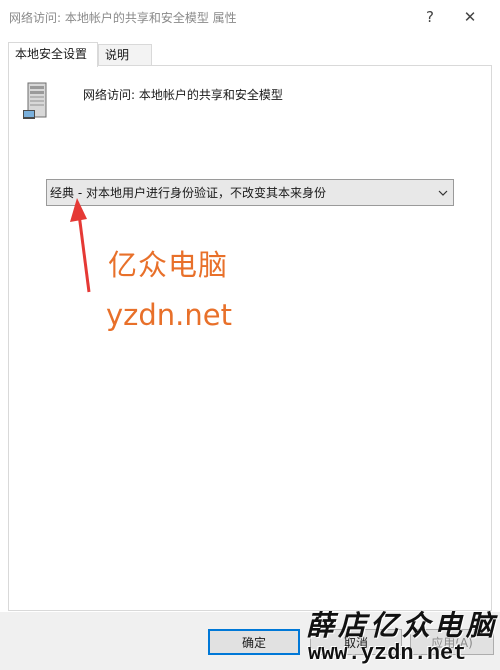 Image resolution: width=500 pixels, height=670 pixels. Describe the element at coordinates (254, 642) in the screenshot. I see `ok-button: 确定` at that location.